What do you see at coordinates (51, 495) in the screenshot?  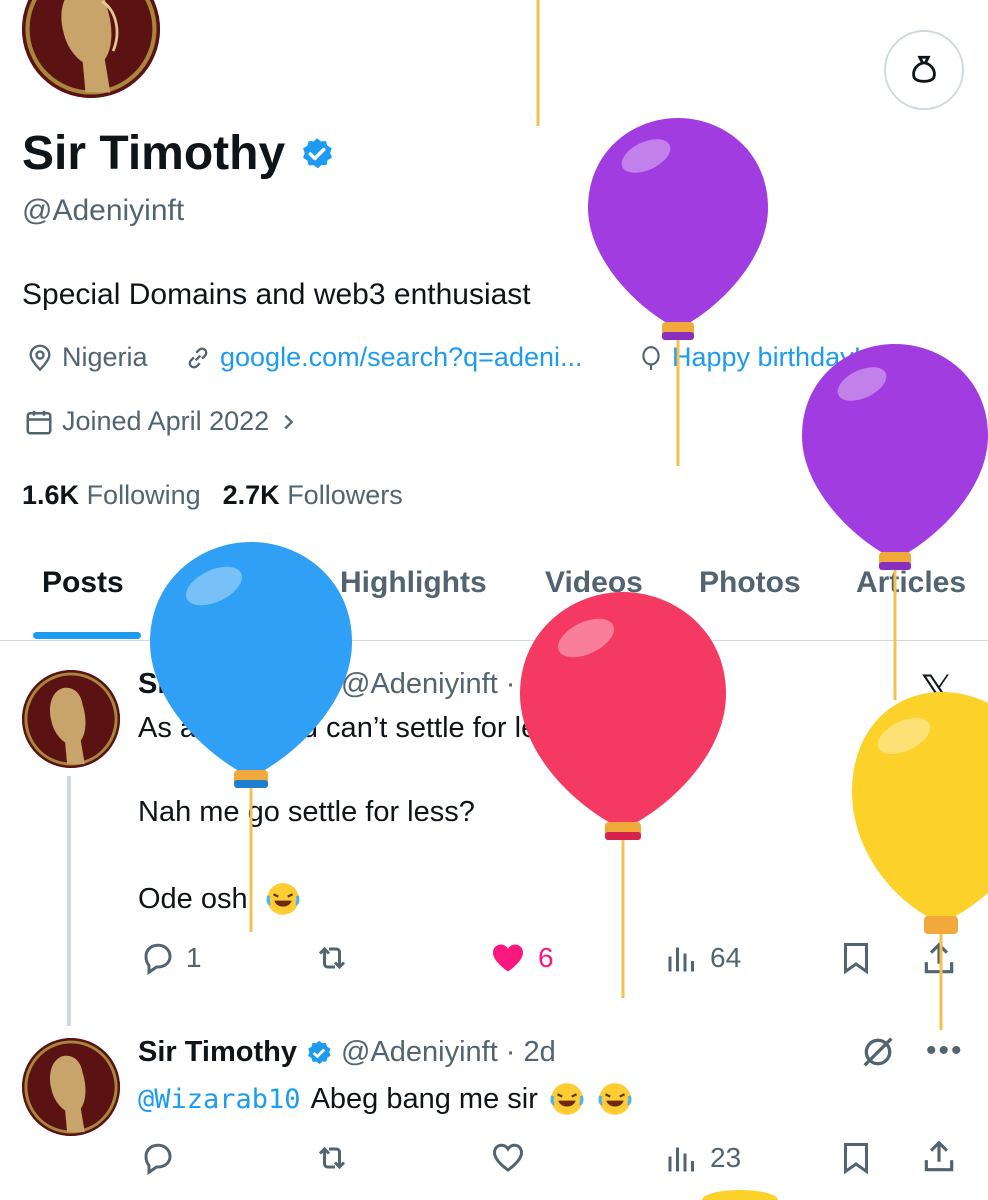 I see `following-count: 1.6K` at bounding box center [51, 495].